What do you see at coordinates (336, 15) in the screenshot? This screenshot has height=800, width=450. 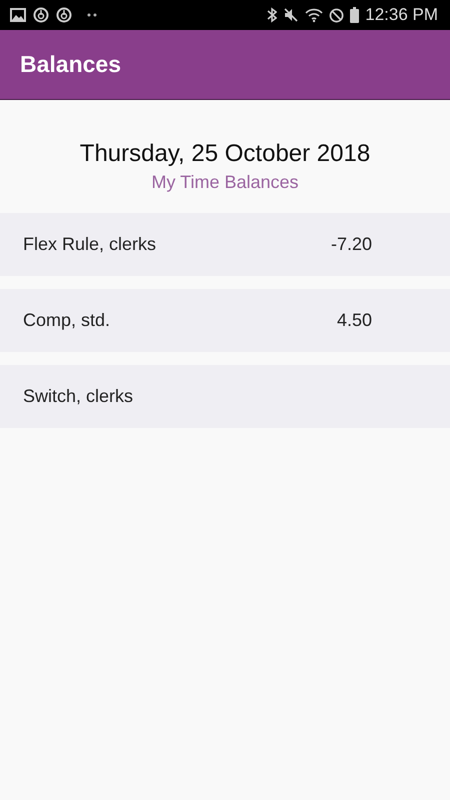 I see `blocked-icon` at bounding box center [336, 15].